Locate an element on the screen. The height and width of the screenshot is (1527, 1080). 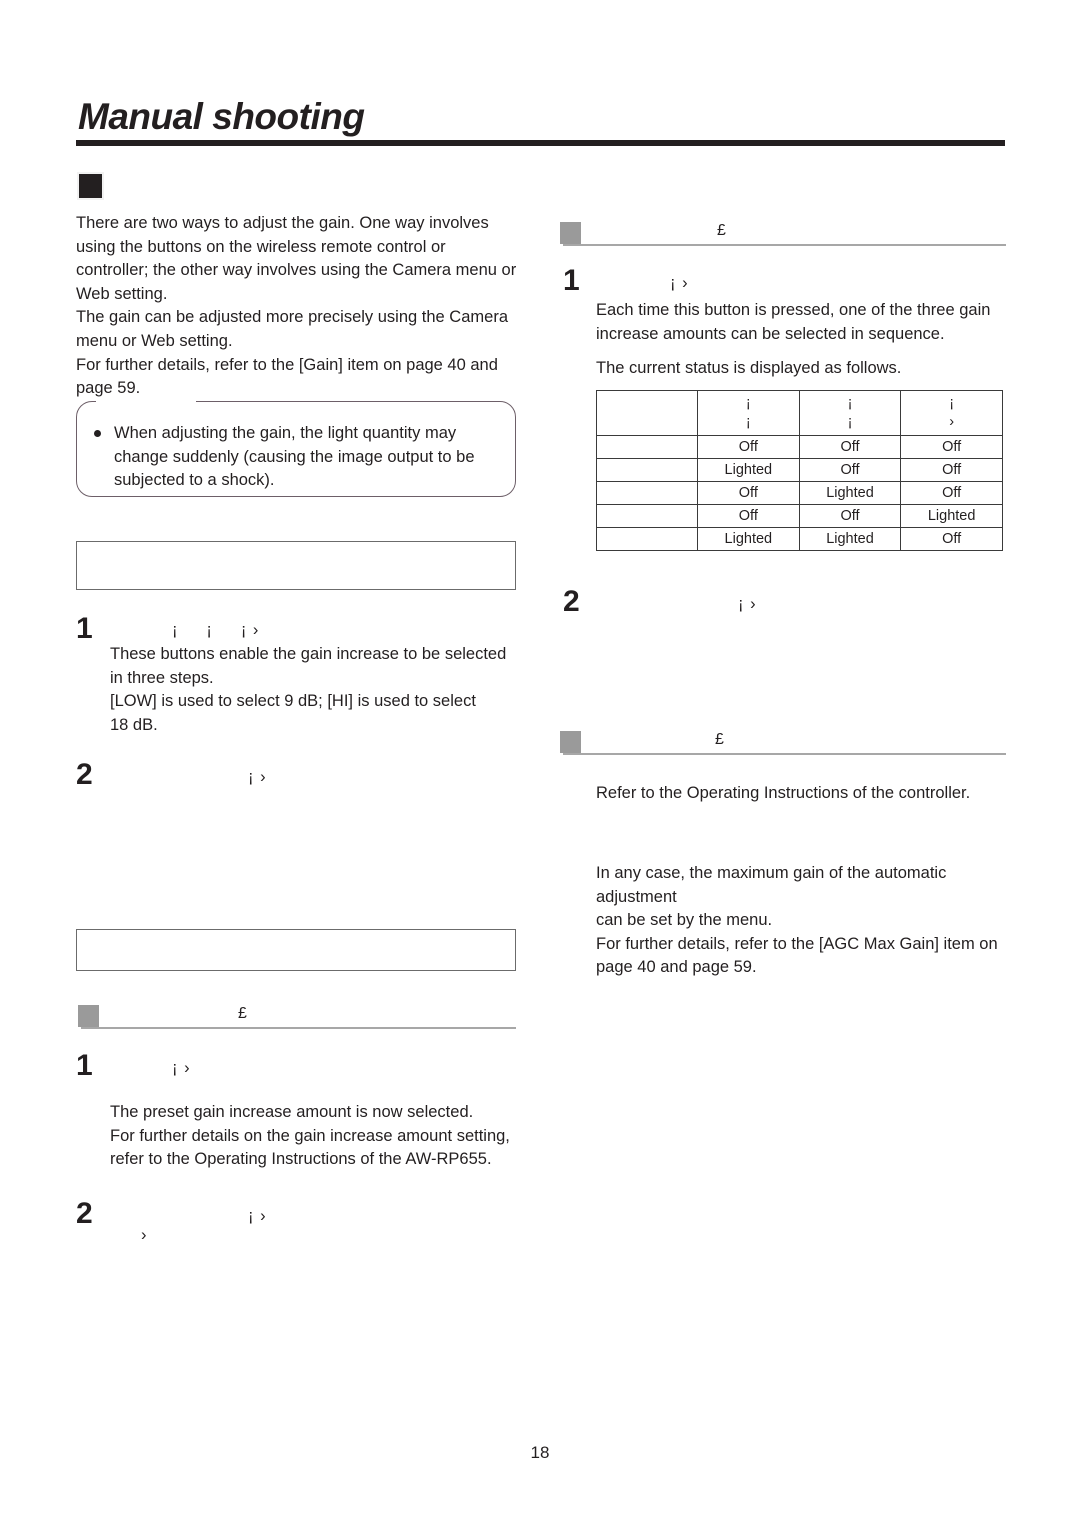
status-table-header-cell-3: ¡ › is located at coordinates (951, 413).